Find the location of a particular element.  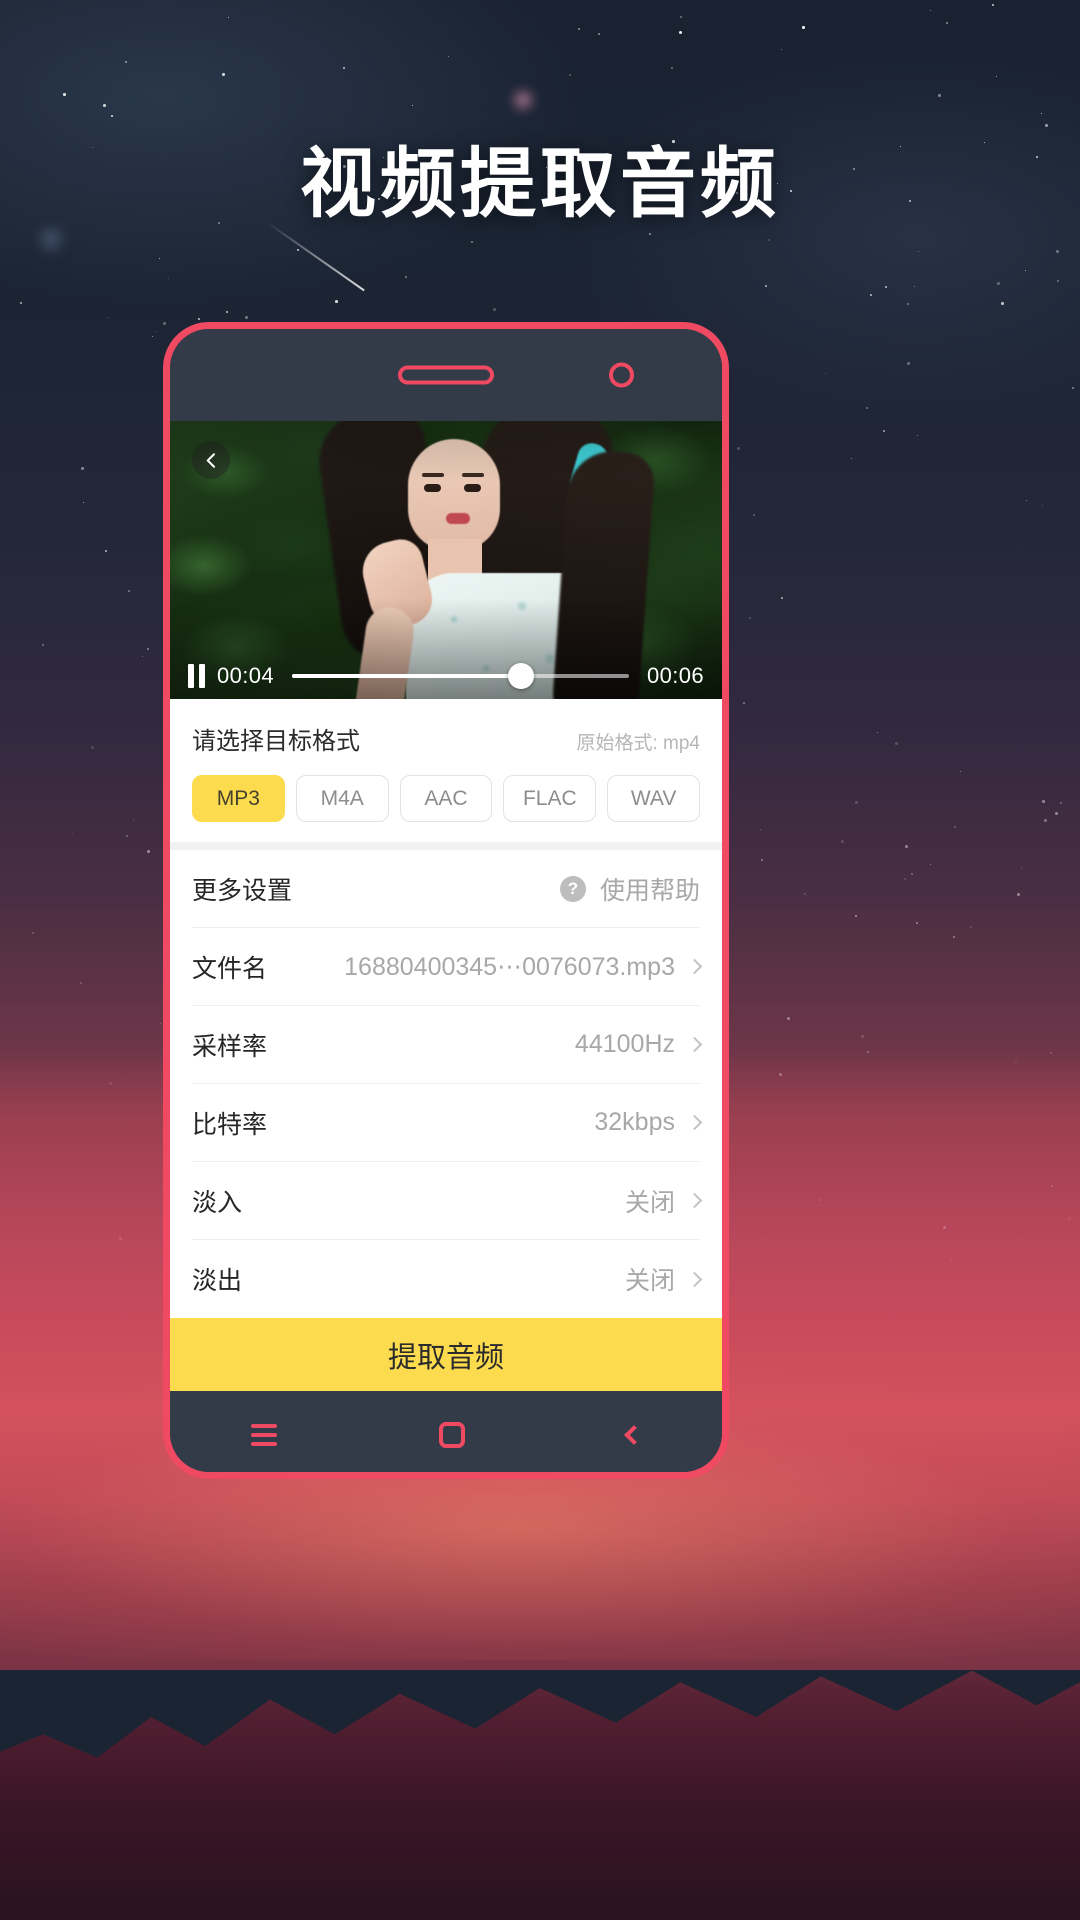

question-mark-icon: ? is located at coordinates (572, 888).